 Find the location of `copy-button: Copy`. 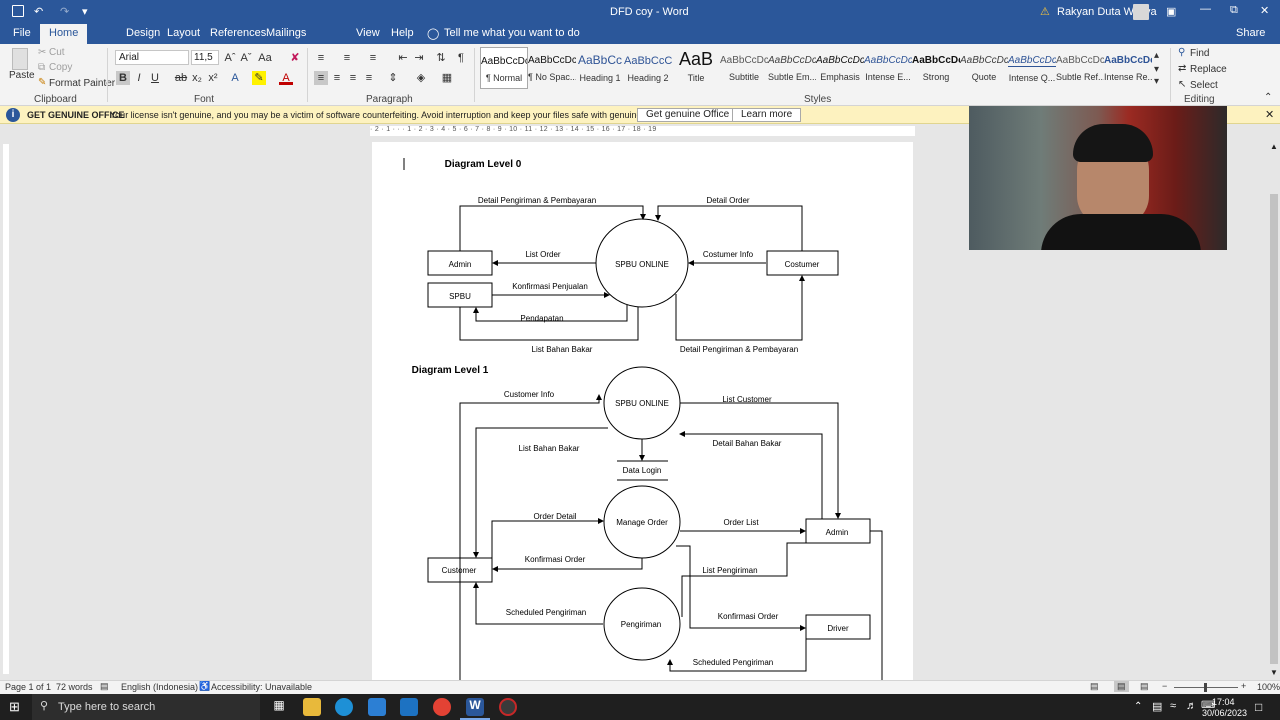

copy-button: Copy is located at coordinates (60, 67).